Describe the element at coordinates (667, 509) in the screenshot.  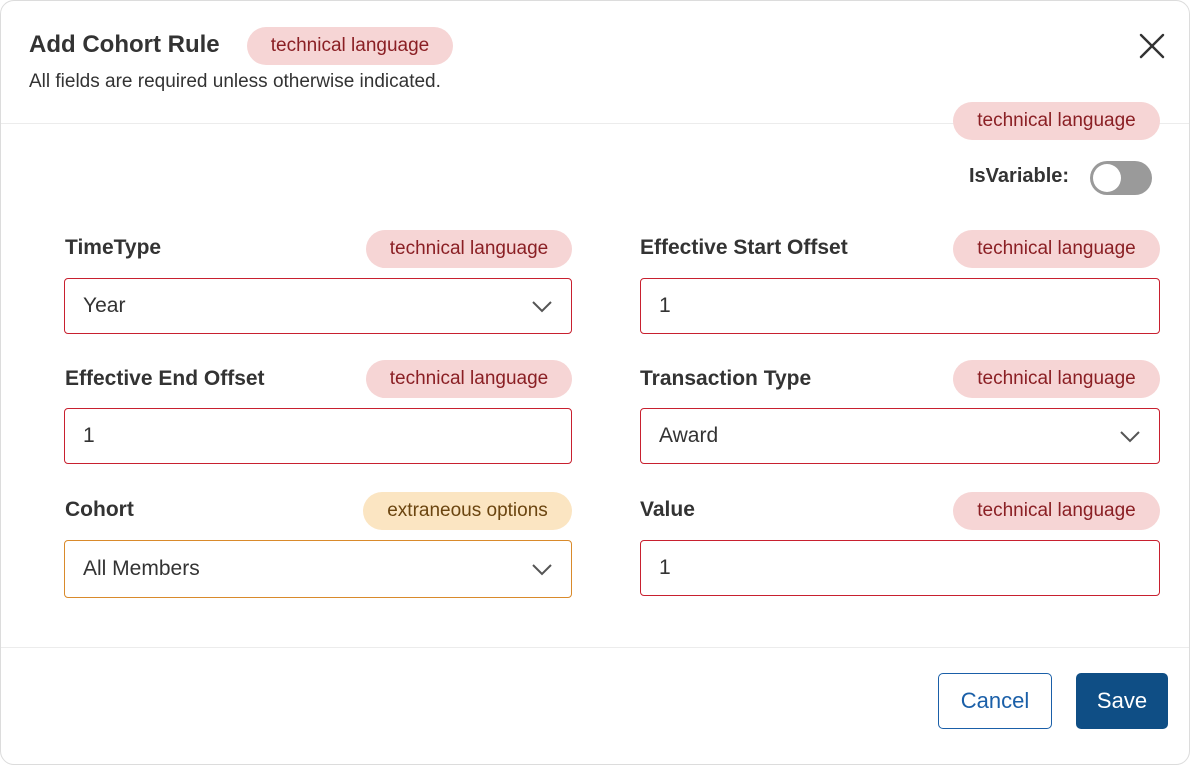
I see `value-label: Value` at that location.